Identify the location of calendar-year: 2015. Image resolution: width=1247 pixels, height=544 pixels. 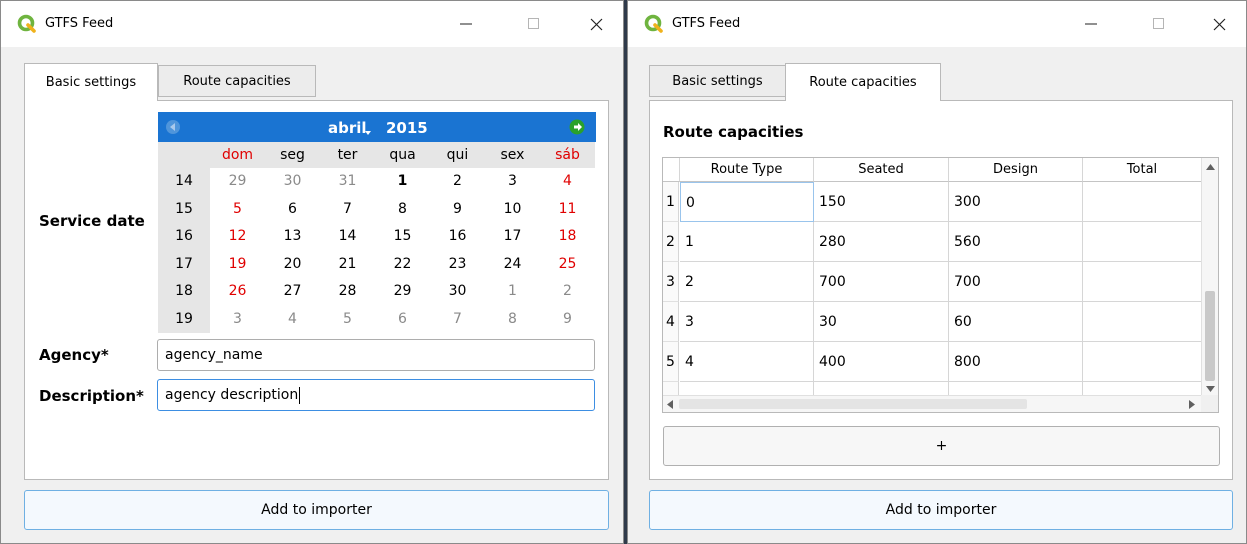
(407, 128).